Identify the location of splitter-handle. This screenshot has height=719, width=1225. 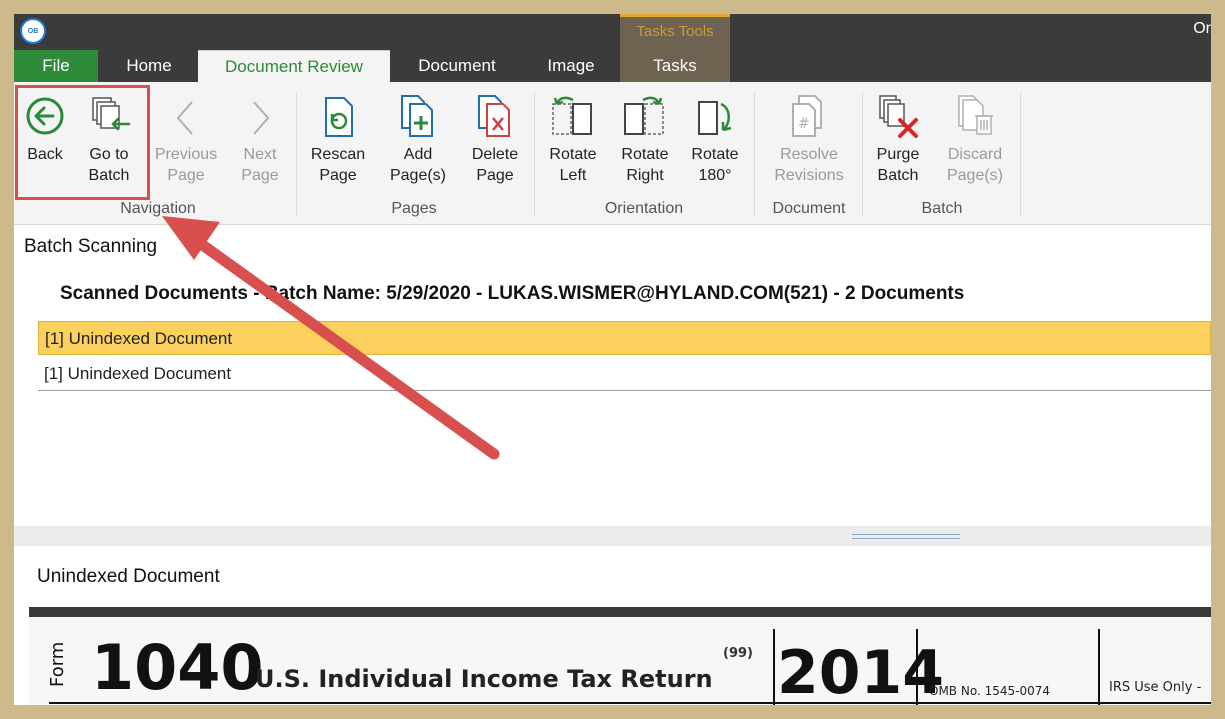
(906, 536).